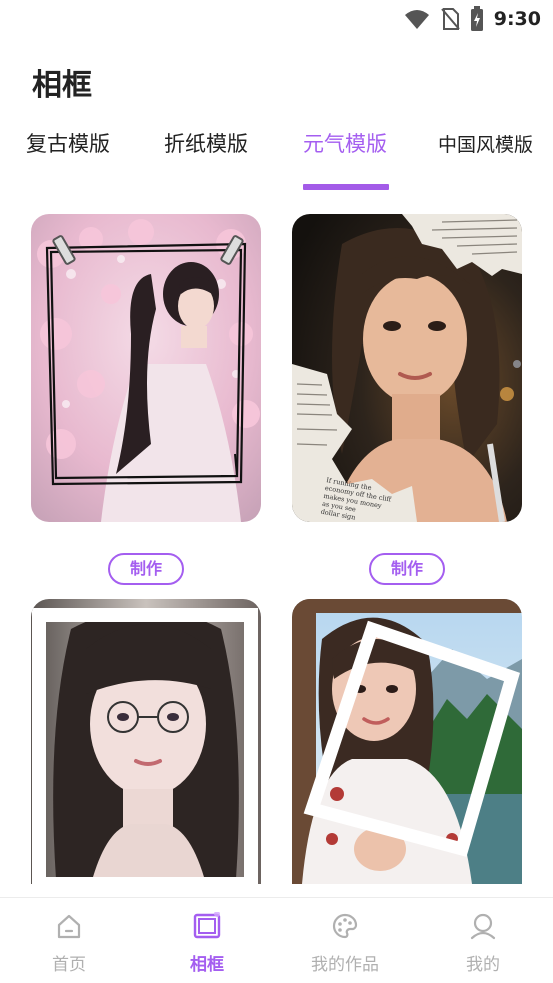  Describe the element at coordinates (207, 940) in the screenshot. I see `nav-item-frame: 相框` at that location.